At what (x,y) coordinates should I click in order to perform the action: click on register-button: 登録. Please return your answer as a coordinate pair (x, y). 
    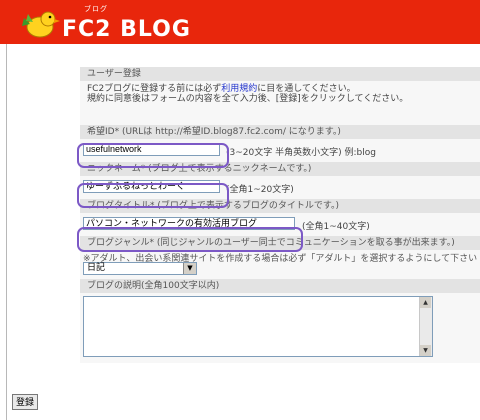
    Looking at the image, I should click on (25, 402).